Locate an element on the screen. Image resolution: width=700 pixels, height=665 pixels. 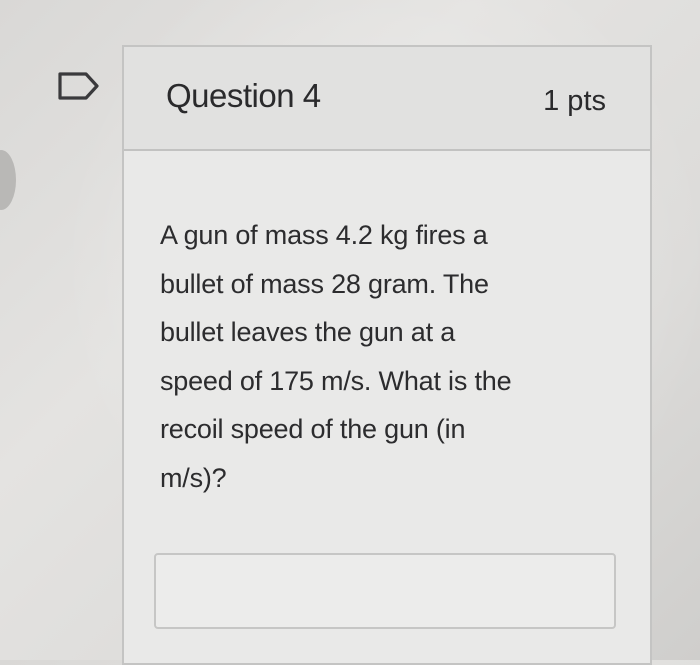
flag-question-icon is located at coordinates (79, 86).